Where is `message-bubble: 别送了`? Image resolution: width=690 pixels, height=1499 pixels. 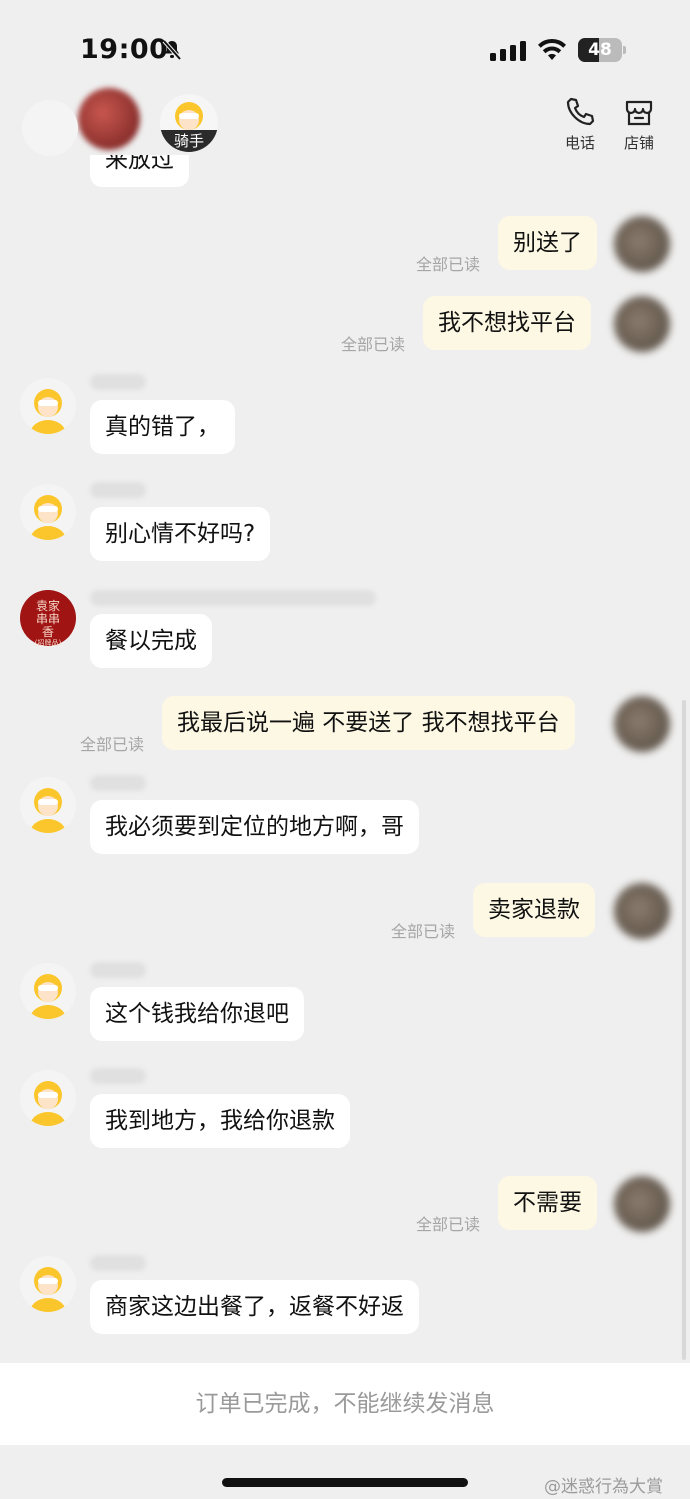 message-bubble: 别送了 is located at coordinates (547, 243).